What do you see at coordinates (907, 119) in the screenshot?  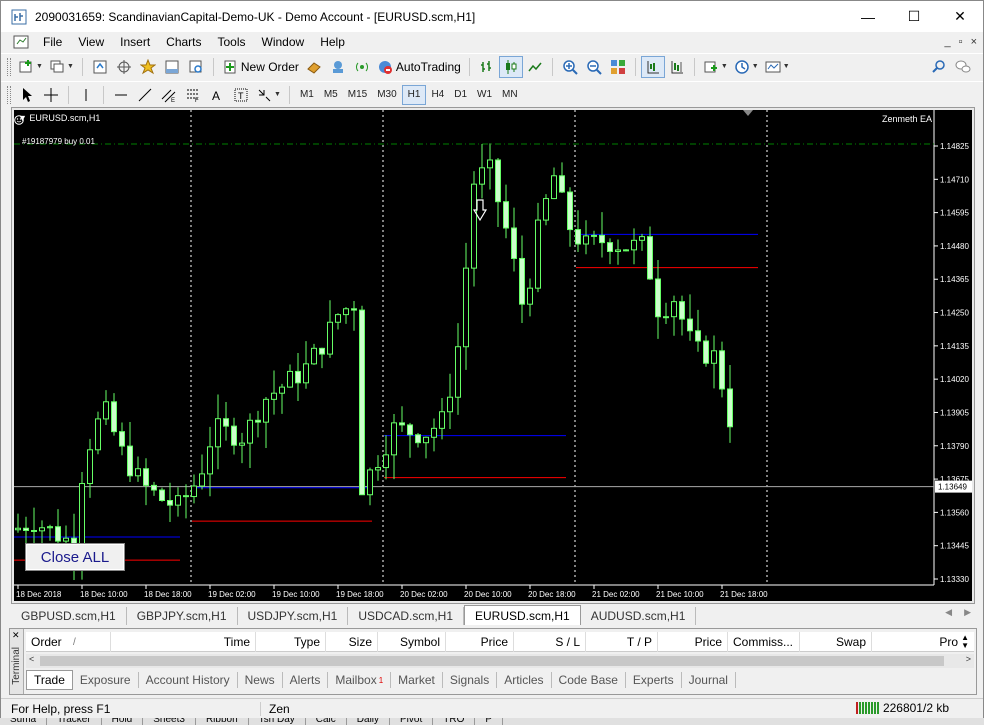 I see `expert-advisor-label: Zenmeth EA` at bounding box center [907, 119].